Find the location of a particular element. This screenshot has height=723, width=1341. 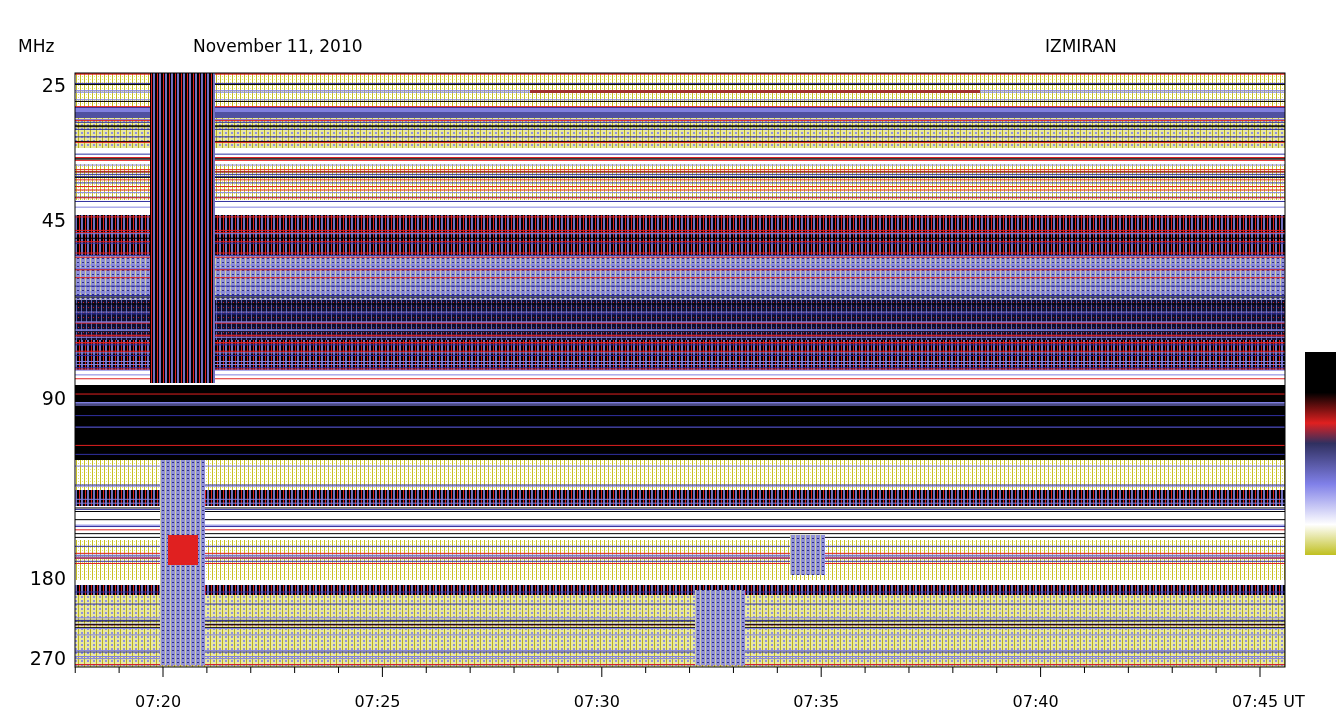

y-axis-label: 90 is located at coordinates (53, 398).